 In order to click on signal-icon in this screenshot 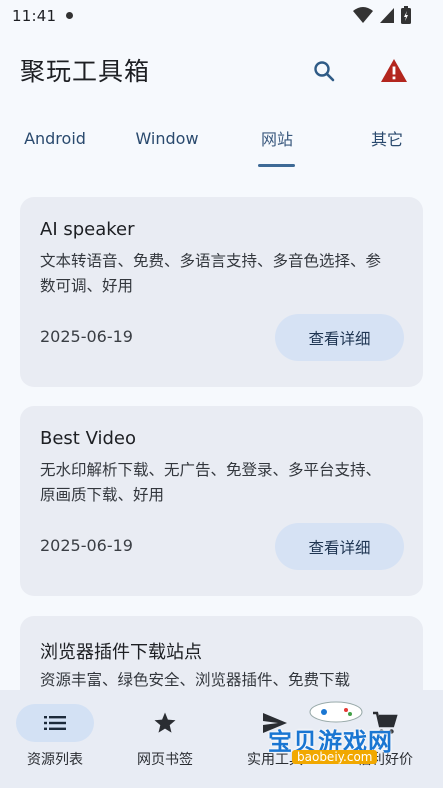, I will do `click(387, 15)`.